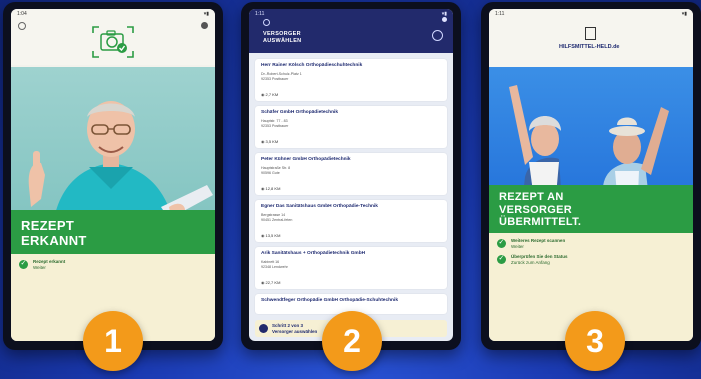 The image size is (701, 379). I want to click on status-bar: 1:04 ▾▮, so click(113, 14).